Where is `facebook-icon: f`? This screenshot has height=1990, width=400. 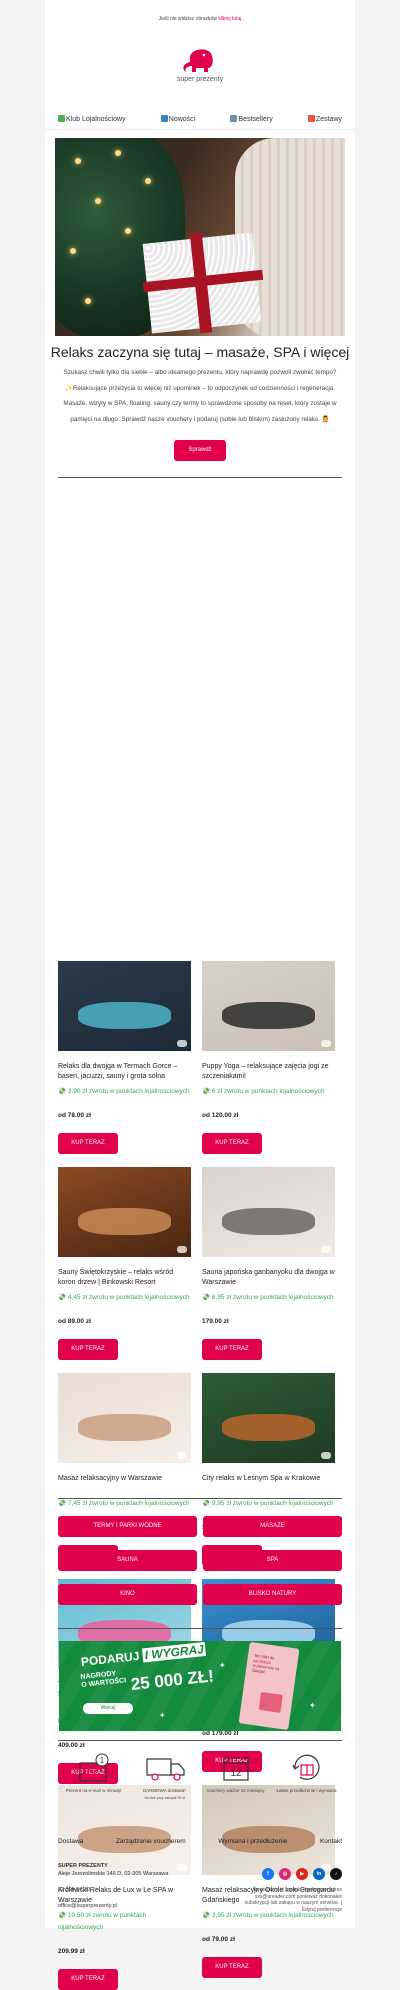
facebook-icon: f is located at coordinates (268, 1874).